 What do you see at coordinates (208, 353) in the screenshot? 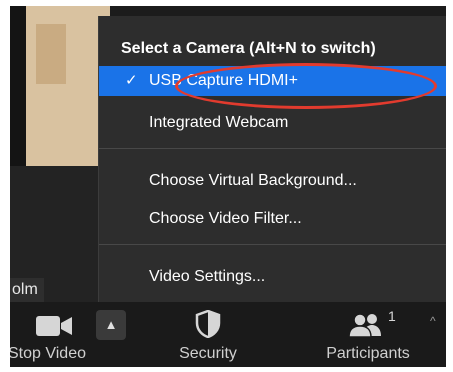
I see `security-label: Security` at bounding box center [208, 353].